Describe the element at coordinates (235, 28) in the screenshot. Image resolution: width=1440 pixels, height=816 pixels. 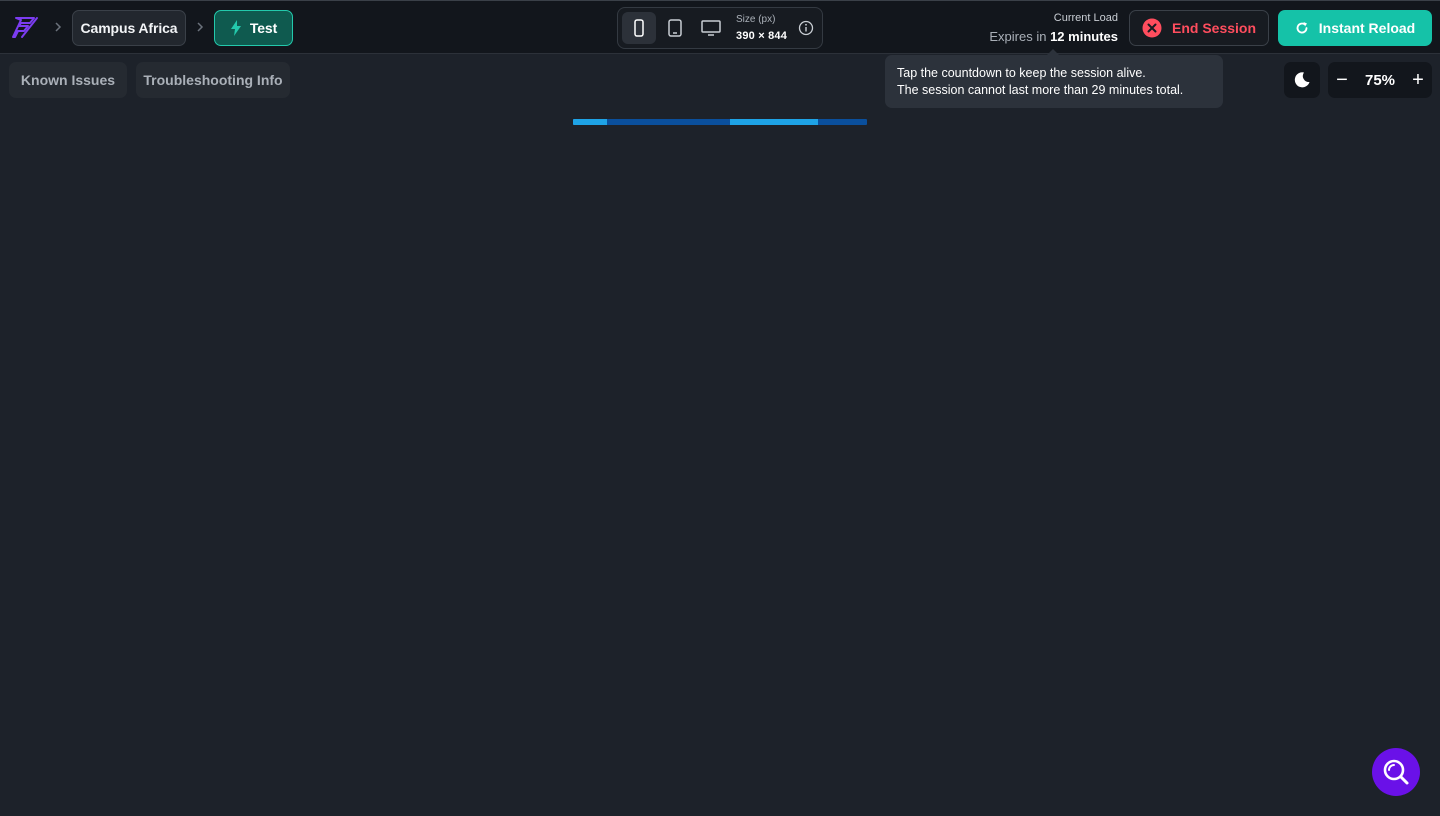
I see `lightning-icon` at that location.